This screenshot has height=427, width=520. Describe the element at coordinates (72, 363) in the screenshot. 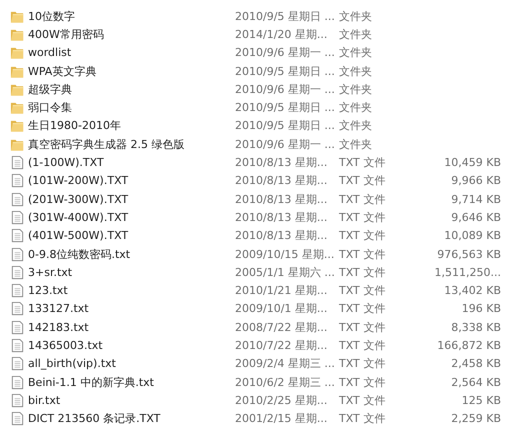

I see `file-name: all_birth(vip).txt` at that location.